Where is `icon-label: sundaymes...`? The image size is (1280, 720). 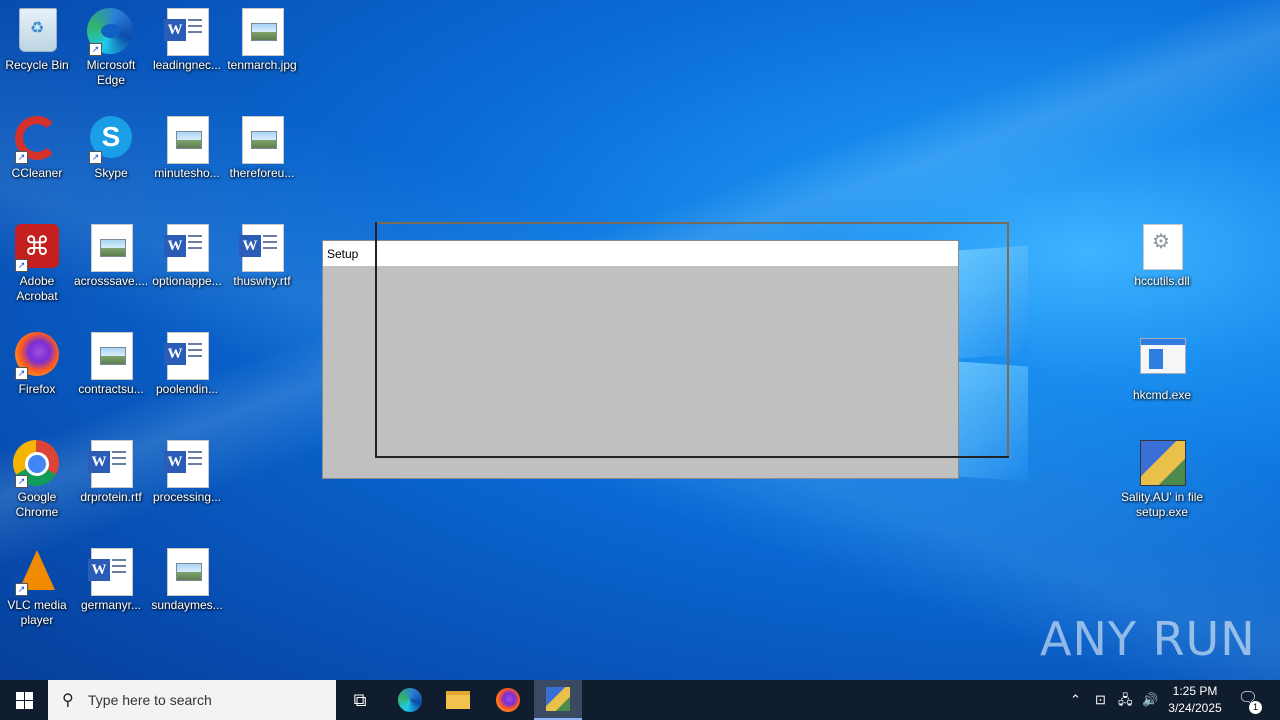
icon-label: sundaymes... is located at coordinates (187, 605).